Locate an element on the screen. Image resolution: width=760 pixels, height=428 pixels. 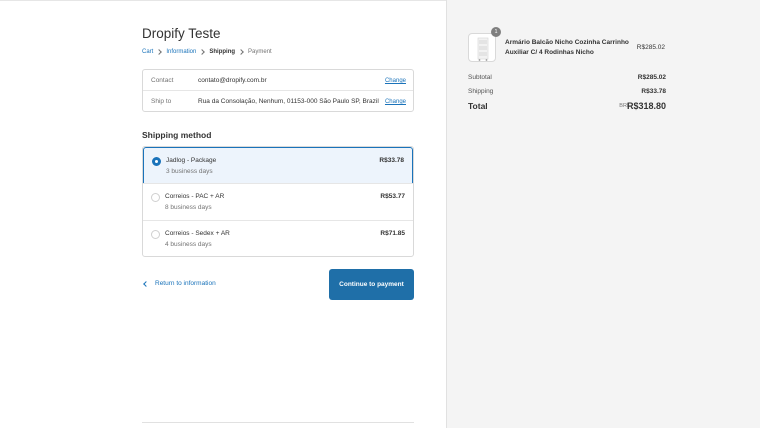
breadcrumb: Cart Information Shipping Payment is located at coordinates (207, 52).